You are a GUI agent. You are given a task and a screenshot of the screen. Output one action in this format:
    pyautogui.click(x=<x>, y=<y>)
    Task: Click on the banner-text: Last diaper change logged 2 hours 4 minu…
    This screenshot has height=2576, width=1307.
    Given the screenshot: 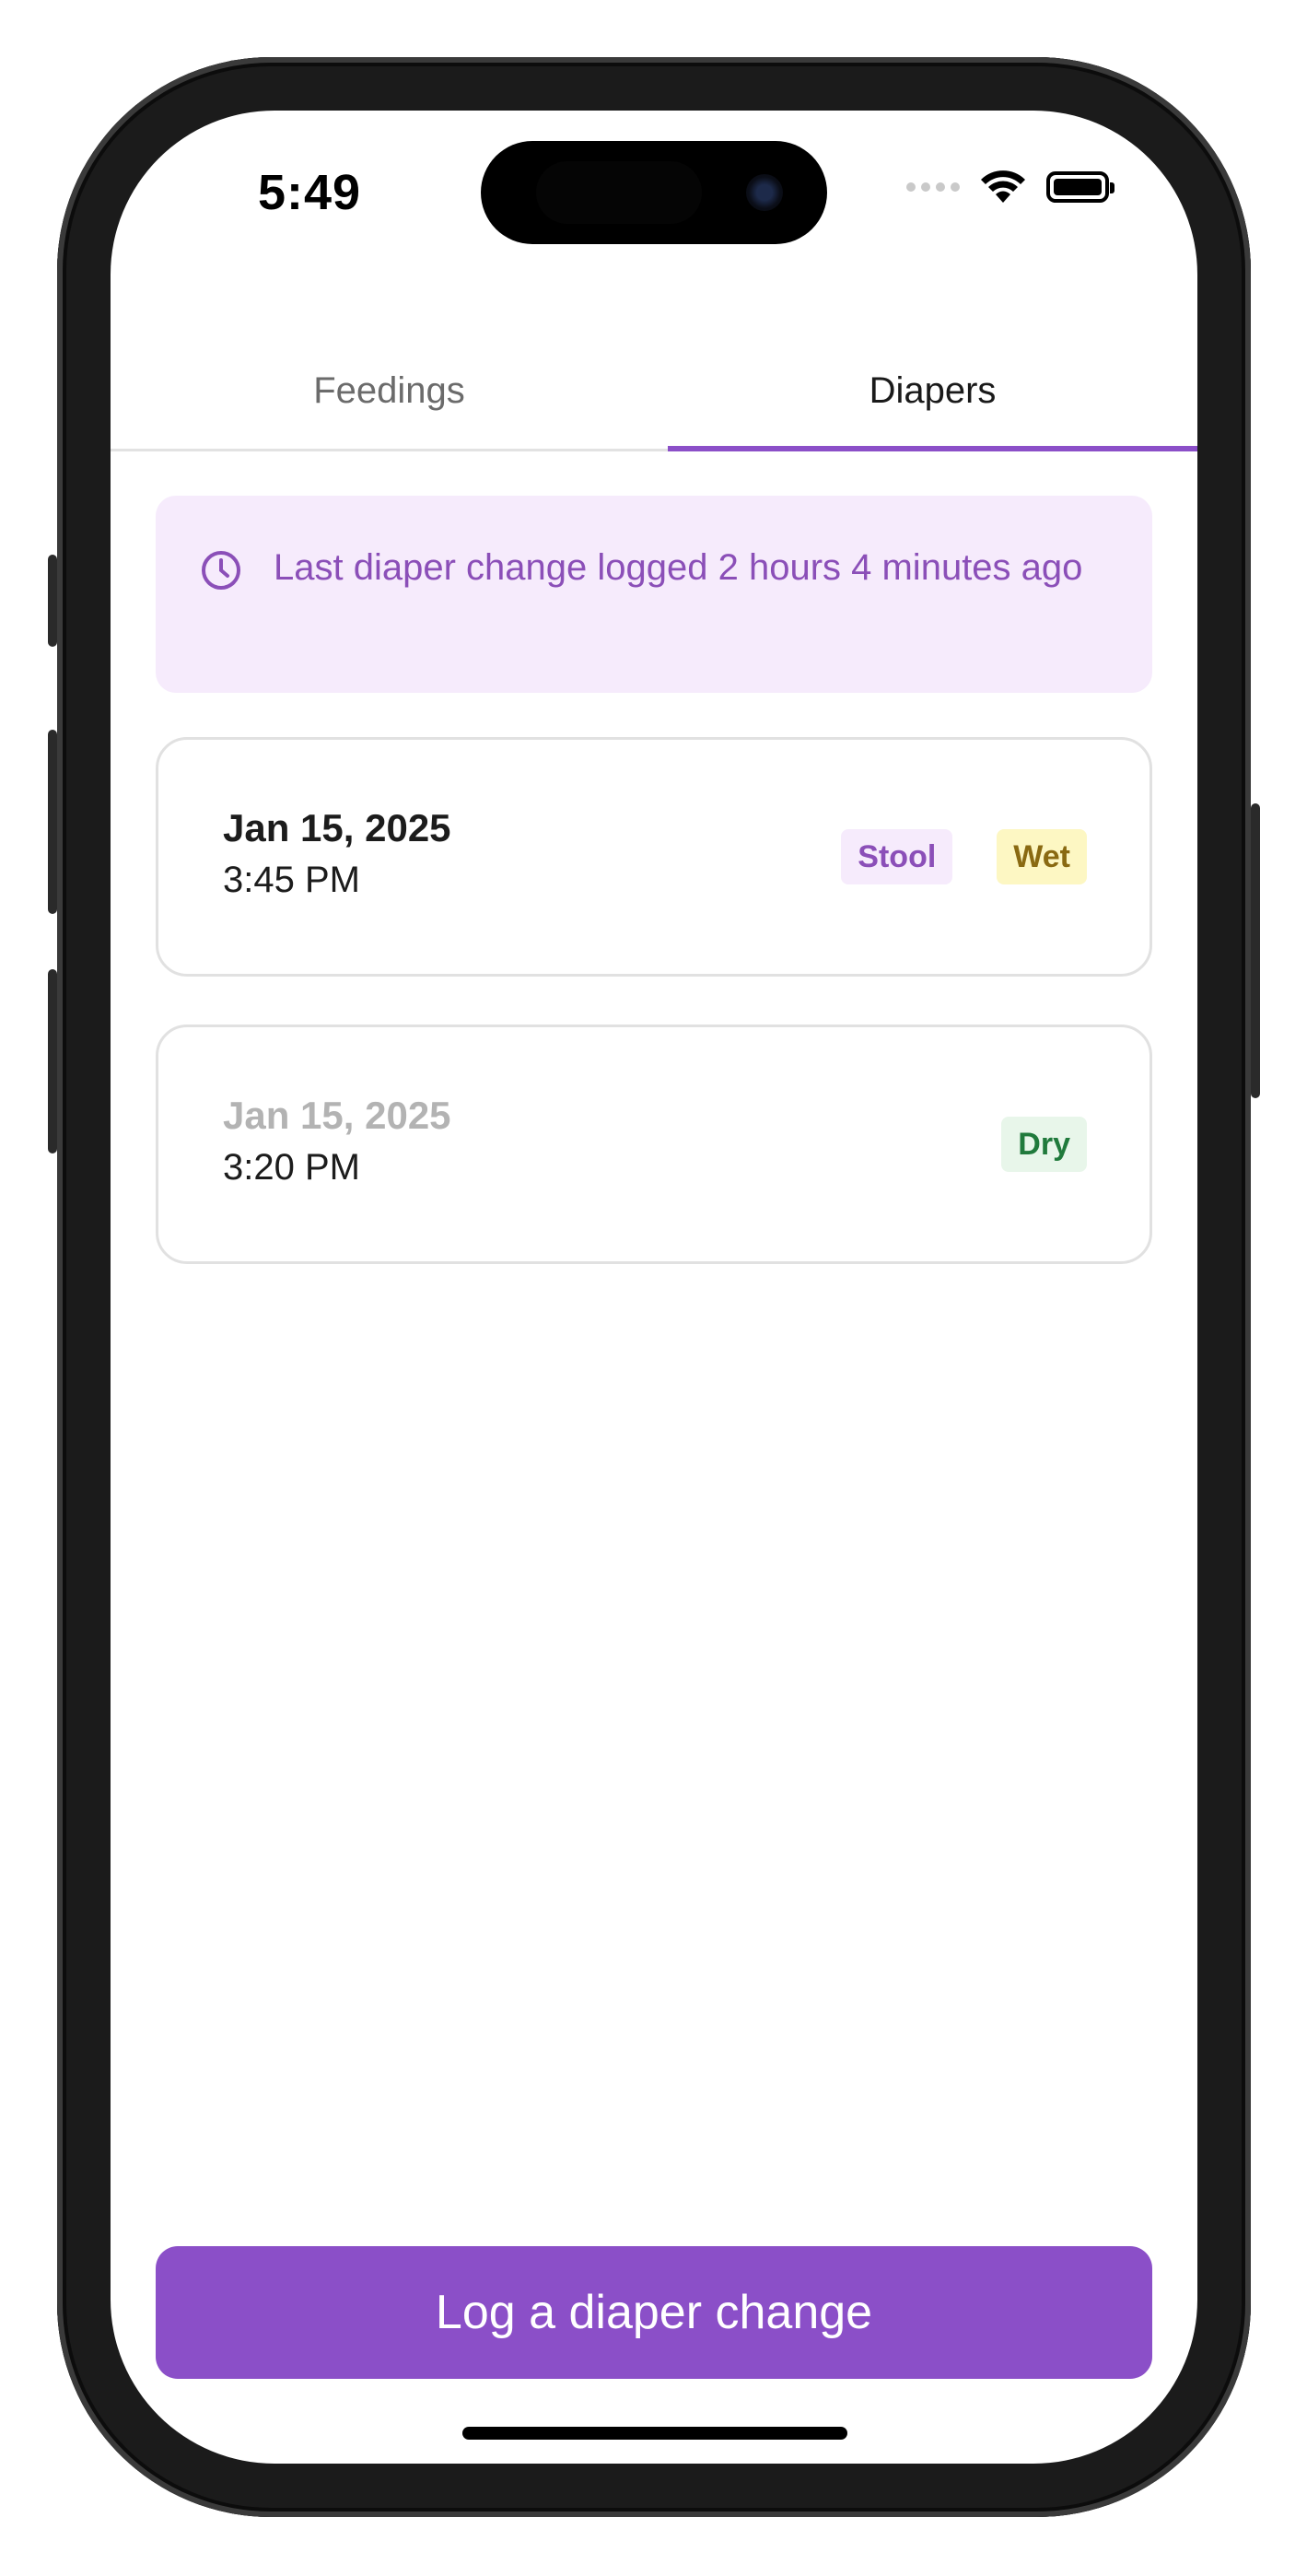 What is the action you would take?
    pyautogui.click(x=679, y=567)
    